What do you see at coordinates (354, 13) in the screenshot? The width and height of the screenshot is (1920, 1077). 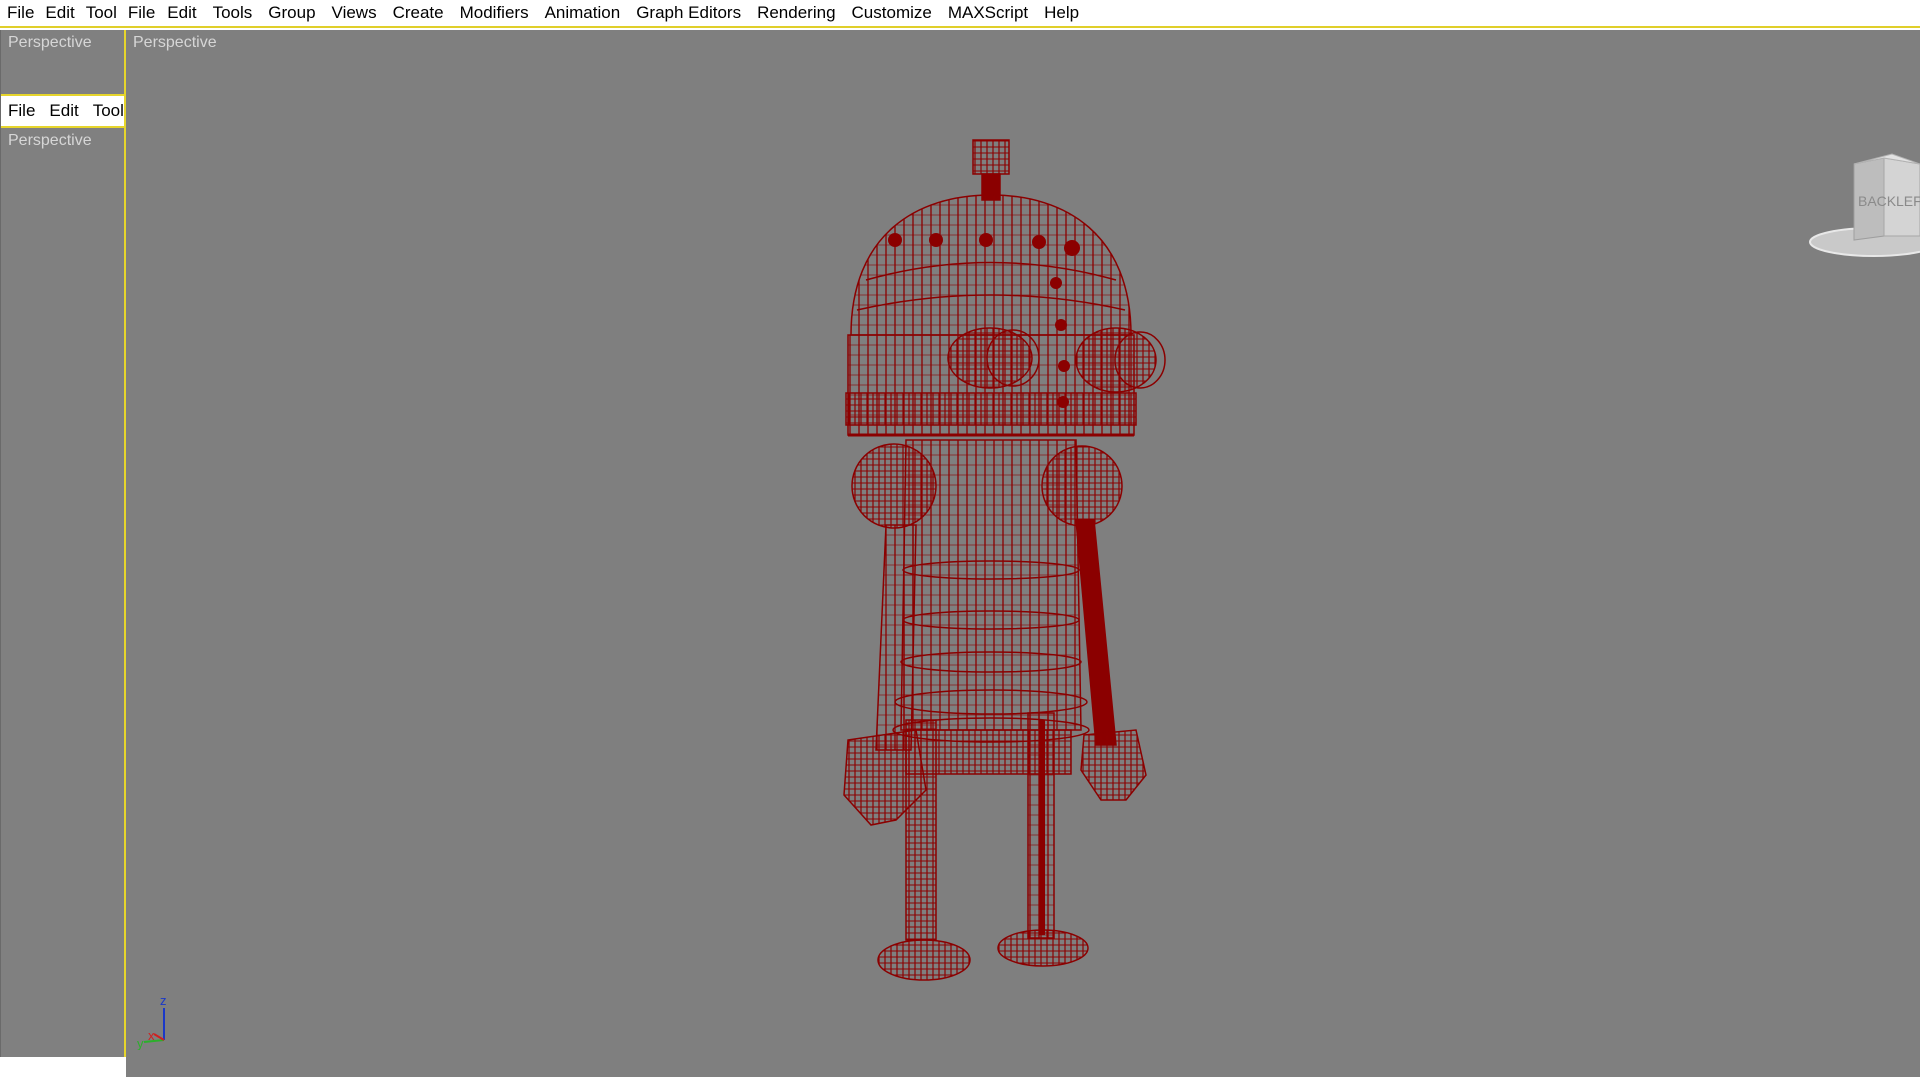 I see `menu-views: Views` at bounding box center [354, 13].